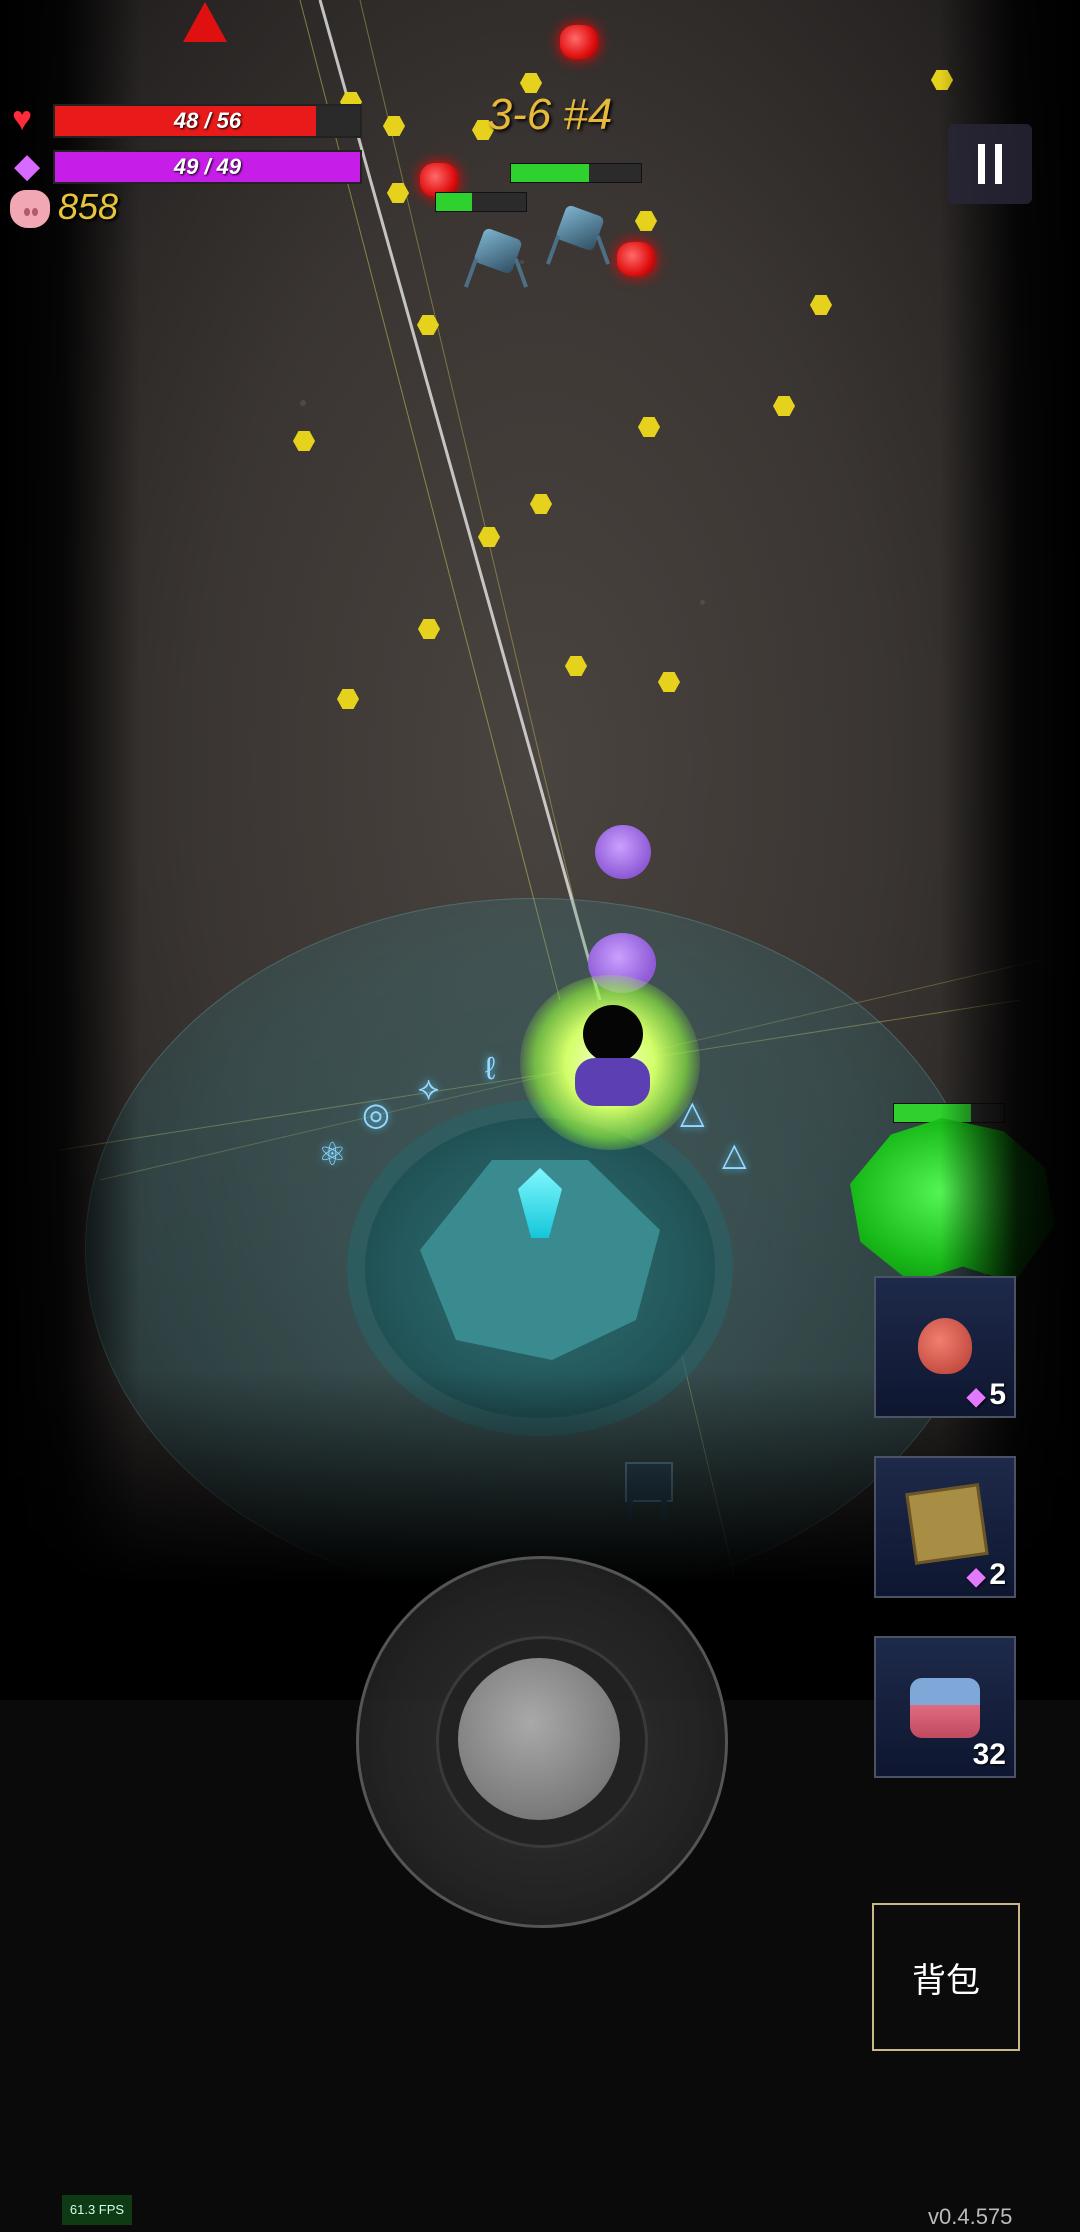  Describe the element at coordinates (946, 1980) in the screenshot. I see `bag-button-label: 背包` at that location.